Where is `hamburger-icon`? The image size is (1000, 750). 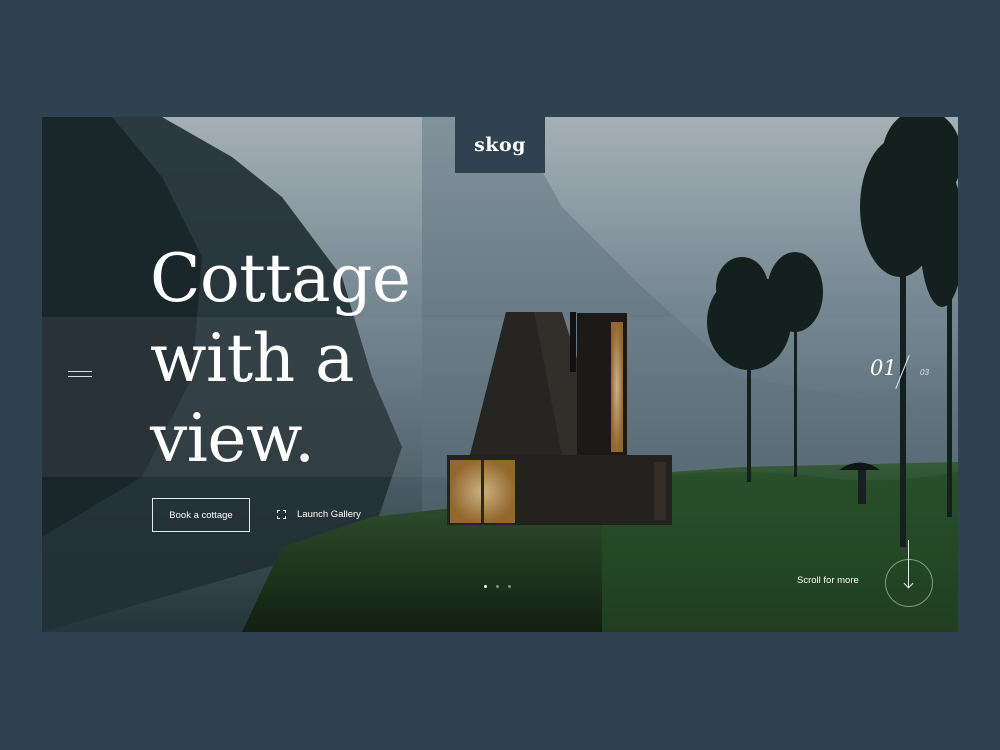 hamburger-icon is located at coordinates (80, 374).